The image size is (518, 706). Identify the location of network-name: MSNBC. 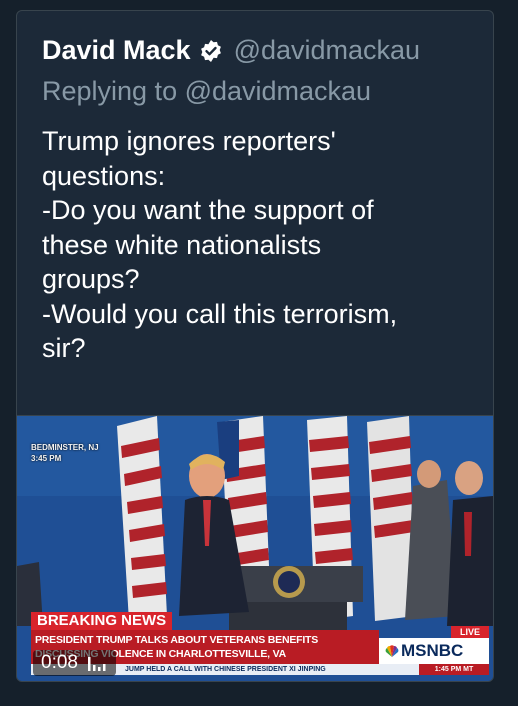
(432, 650).